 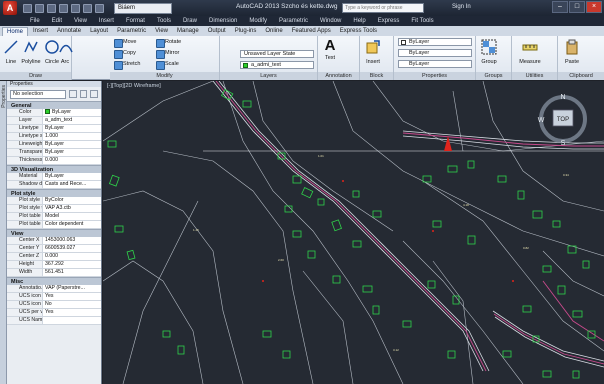 I want to click on property-value: 367.292, so click(x=72, y=264).